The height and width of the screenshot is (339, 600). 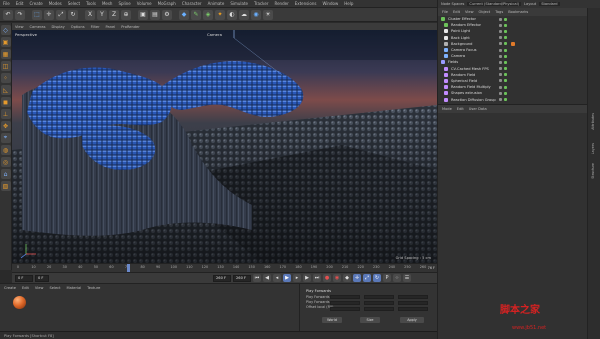 I want to click on menu-item-character: Character, so click(x=192, y=3).